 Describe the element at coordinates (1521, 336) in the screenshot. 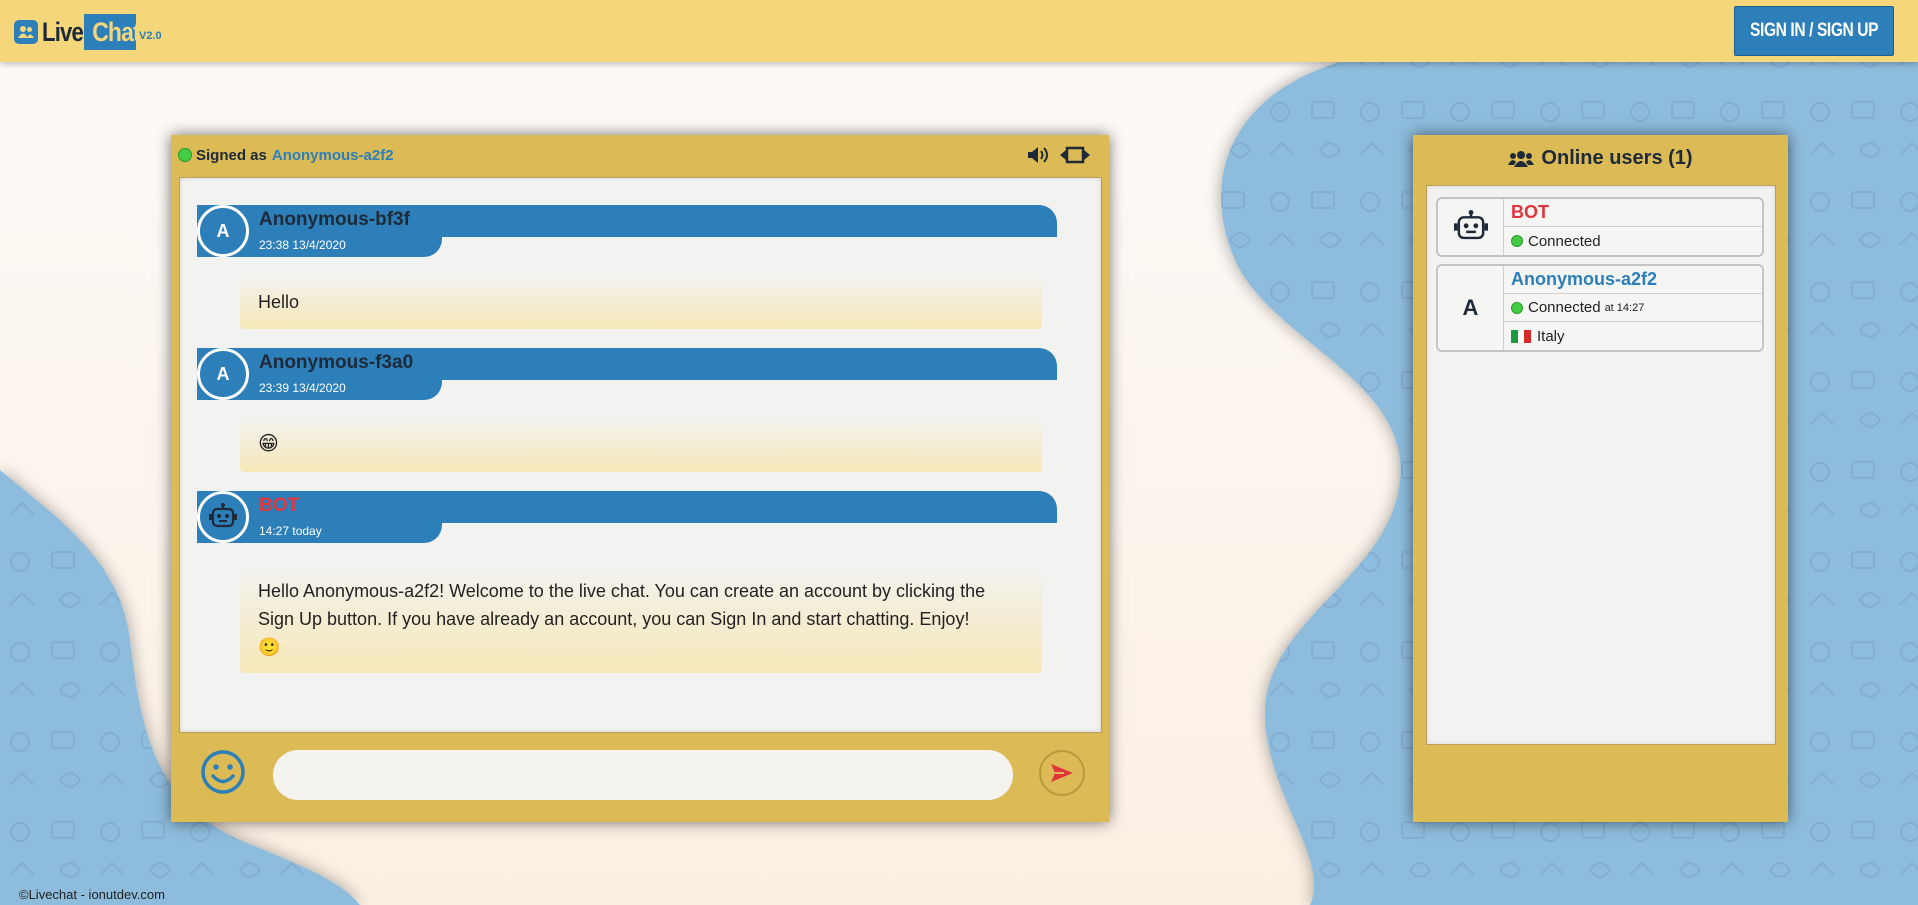

I see `italy-flag-icon` at that location.